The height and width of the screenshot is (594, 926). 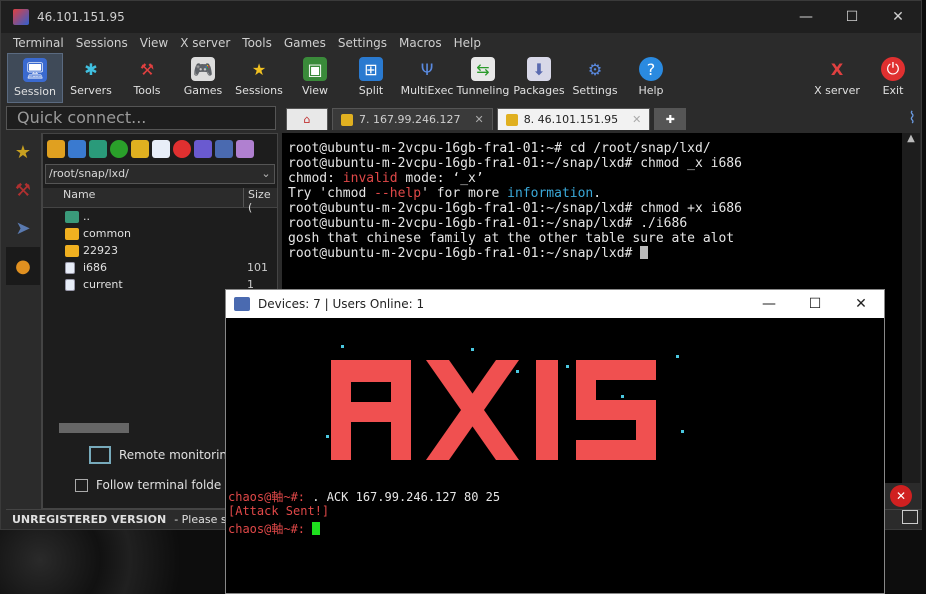 I want to click on multiexec-button: Ψ MultiExec, so click(x=427, y=78).